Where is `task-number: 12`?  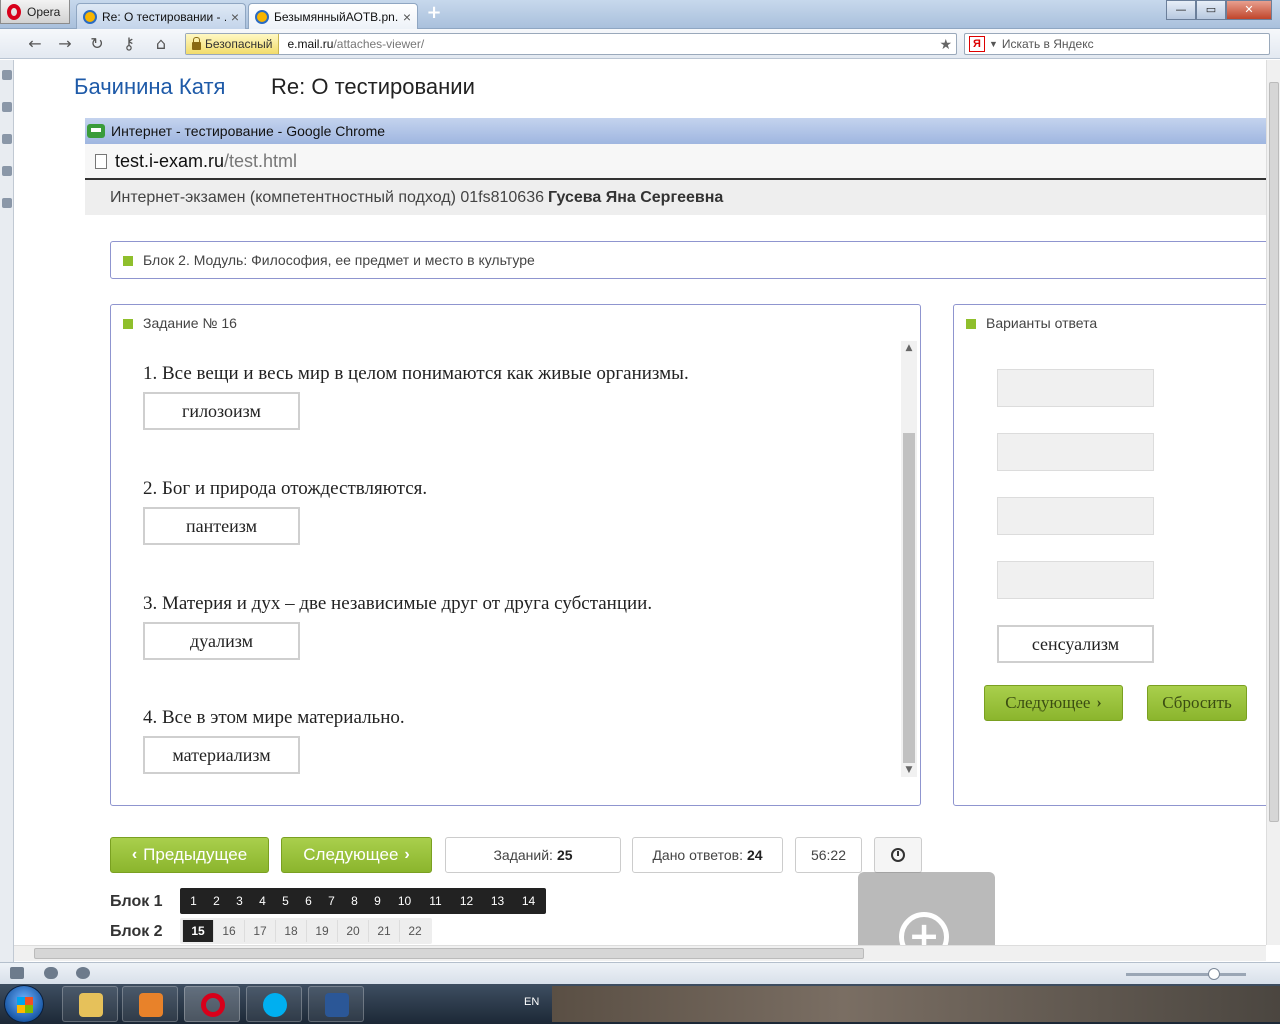
task-number: 12 is located at coordinates (466, 901).